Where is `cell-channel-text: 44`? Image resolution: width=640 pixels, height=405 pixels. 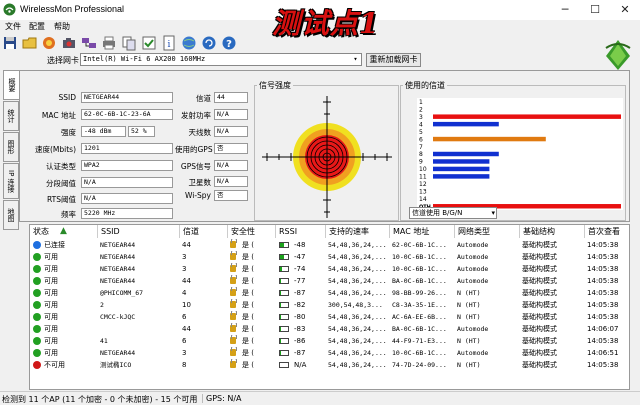 cell-channel-text: 44 is located at coordinates (186, 281).